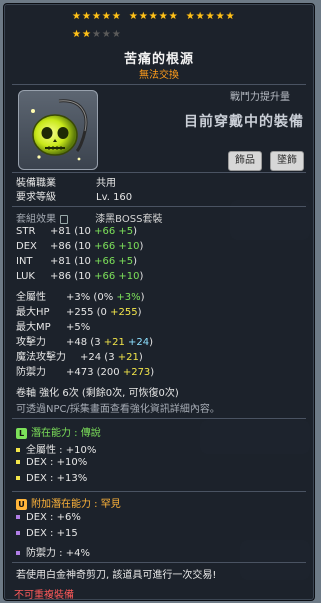 This screenshot has width=321, height=603. Describe the element at coordinates (244, 122) in the screenshot. I see `currently-equipped-label: 目前穿戴中的裝備` at that location.